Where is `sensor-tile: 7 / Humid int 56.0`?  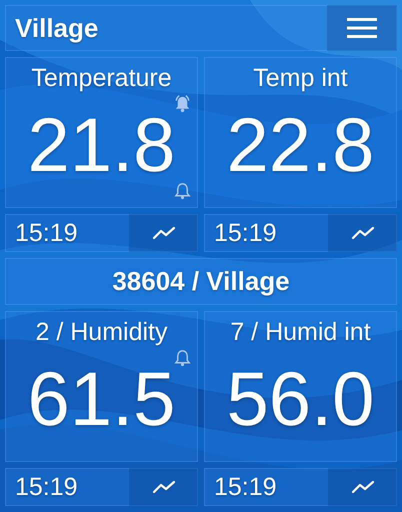
sensor-tile: 7 / Humid int 56.0 is located at coordinates (300, 386).